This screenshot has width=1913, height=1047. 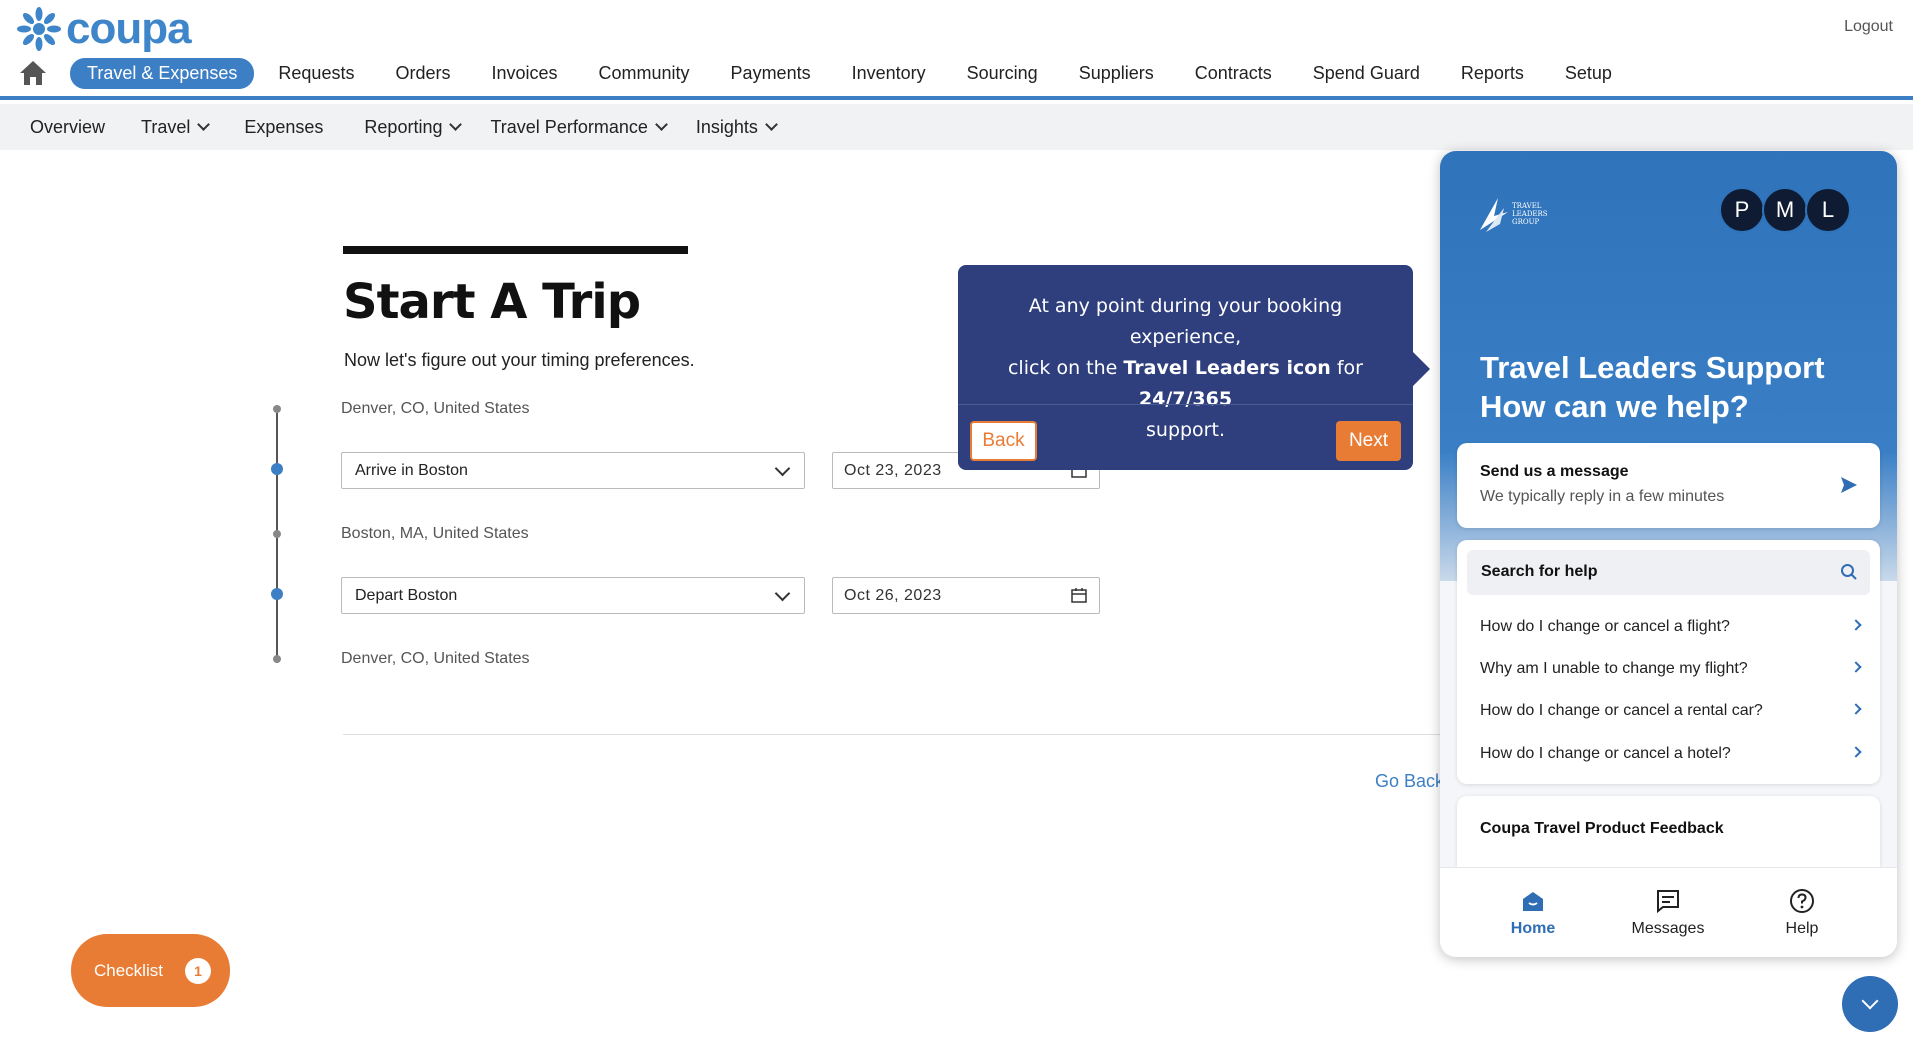 I want to click on subnav-overview: Overview, so click(x=67, y=127).